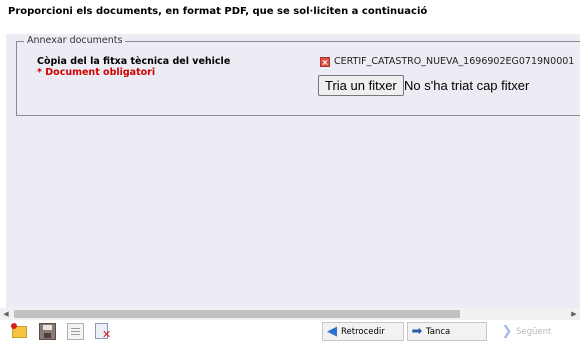 The image size is (580, 342). Describe the element at coordinates (467, 85) in the screenshot. I see `file-status-text: No s'ha triat cap fitxer` at that location.